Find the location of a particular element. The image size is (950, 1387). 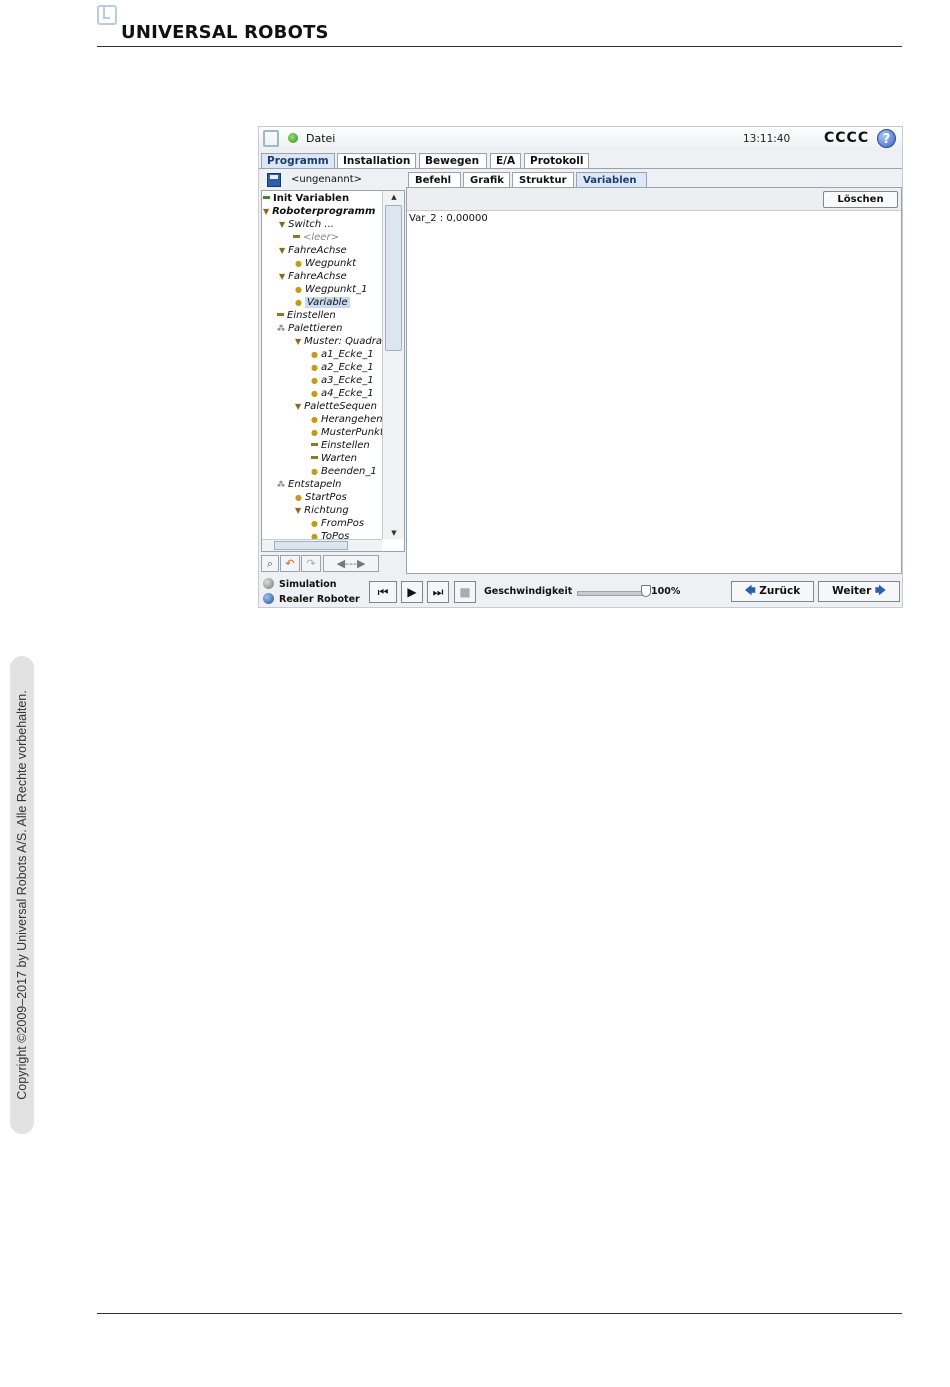

mode-real-robot: Realer Roboter is located at coordinates (311, 600).